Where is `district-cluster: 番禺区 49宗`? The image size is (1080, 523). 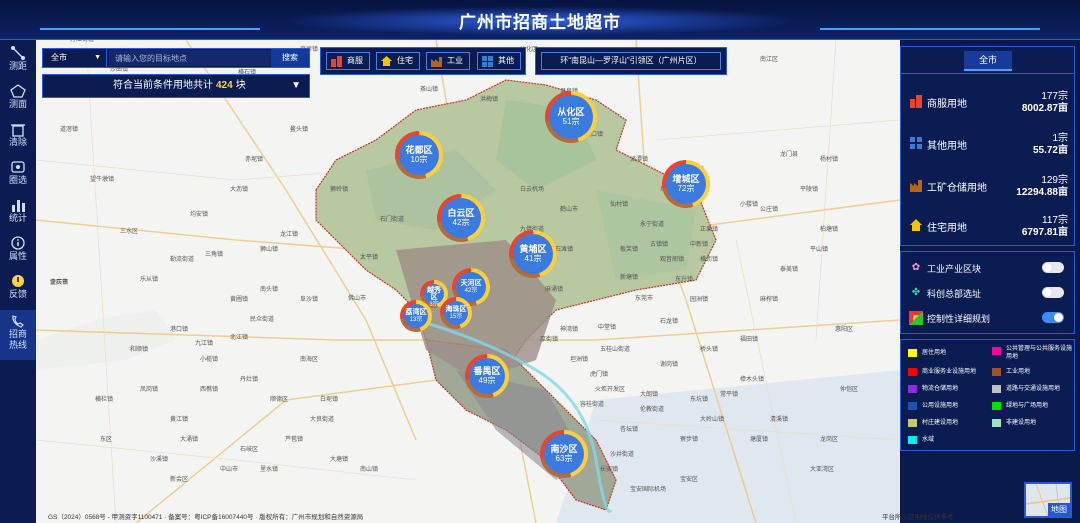
district-cluster: 番禺区 49宗 is located at coordinates (487, 376).